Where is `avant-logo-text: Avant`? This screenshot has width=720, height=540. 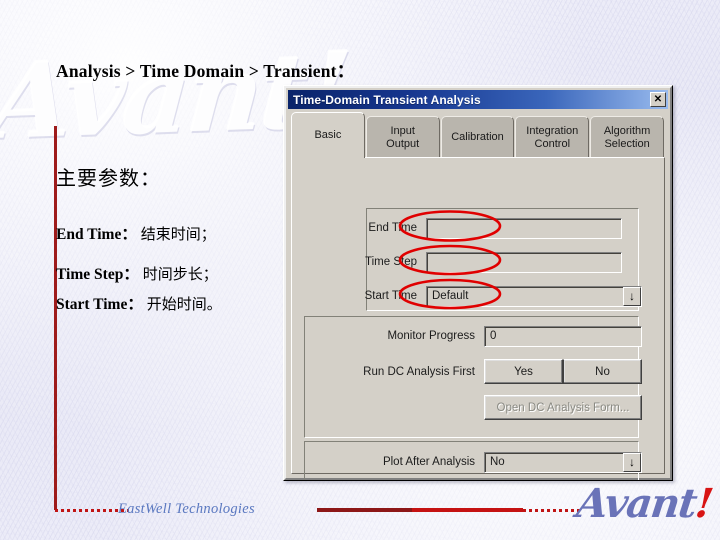
avant-logo-text: Avant is located at coordinates (636, 503).